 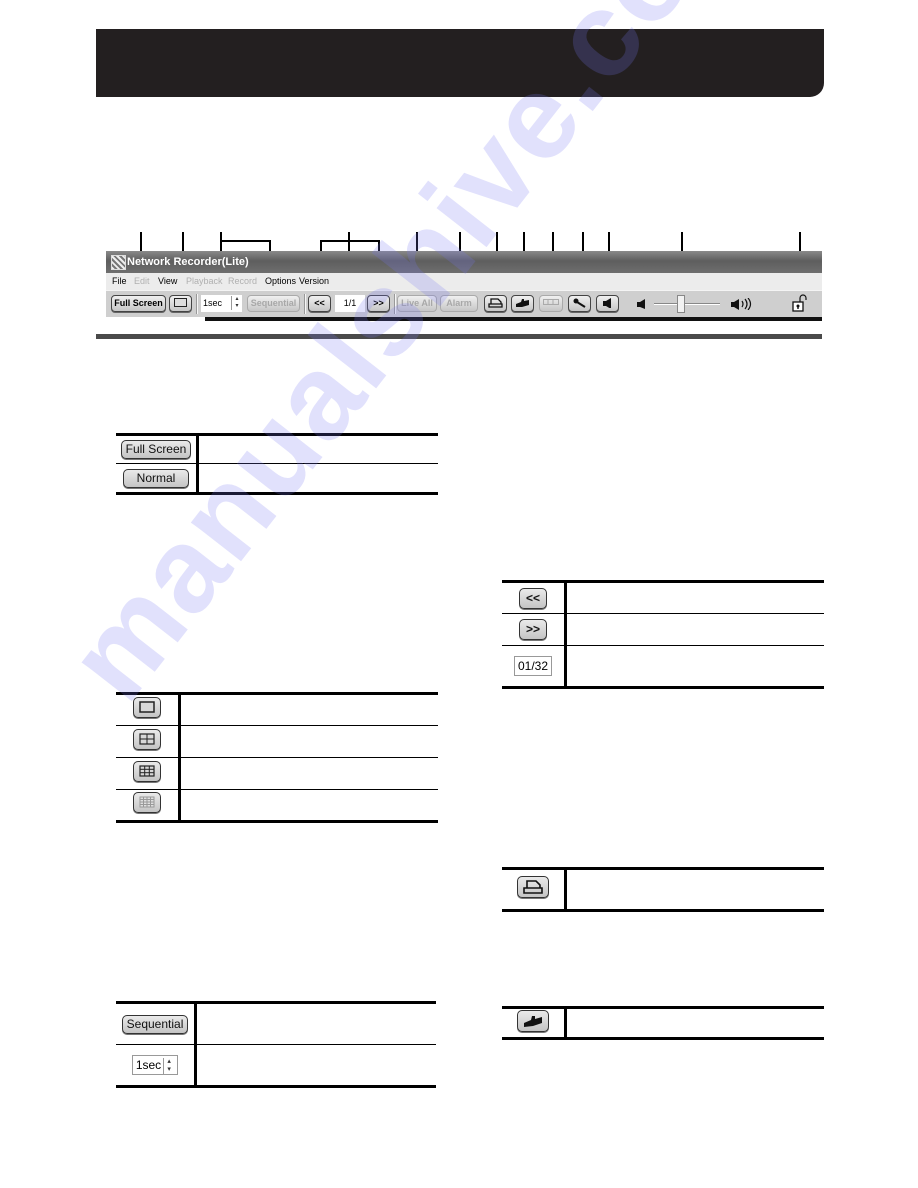 What do you see at coordinates (533, 666) in the screenshot?
I see `page-field: 01/32` at bounding box center [533, 666].